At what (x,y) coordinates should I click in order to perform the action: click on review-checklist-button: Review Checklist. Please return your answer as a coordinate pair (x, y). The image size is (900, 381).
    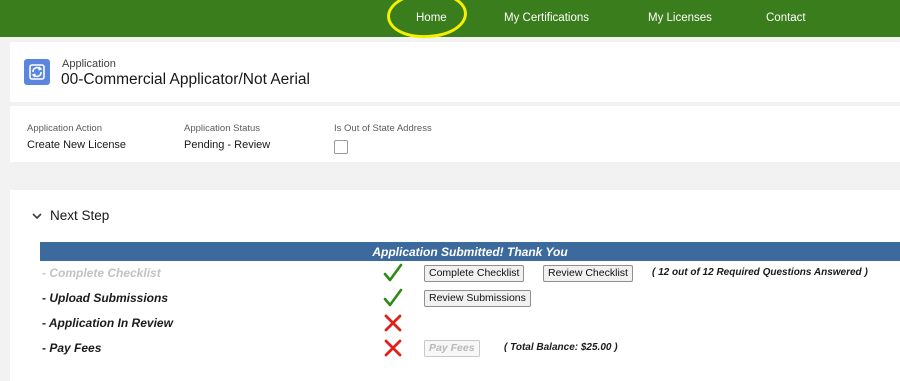
    Looking at the image, I should click on (588, 273).